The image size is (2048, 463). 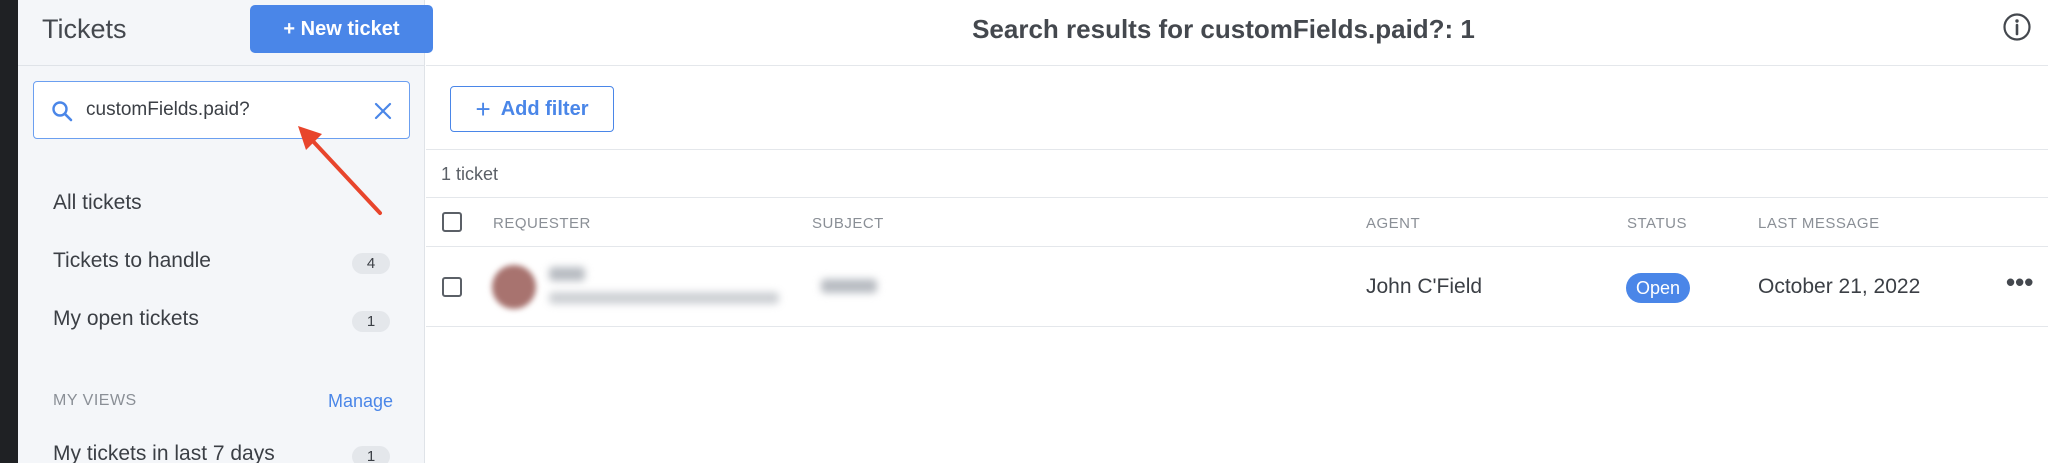 What do you see at coordinates (452, 222) in the screenshot?
I see `select-all-checkbox` at bounding box center [452, 222].